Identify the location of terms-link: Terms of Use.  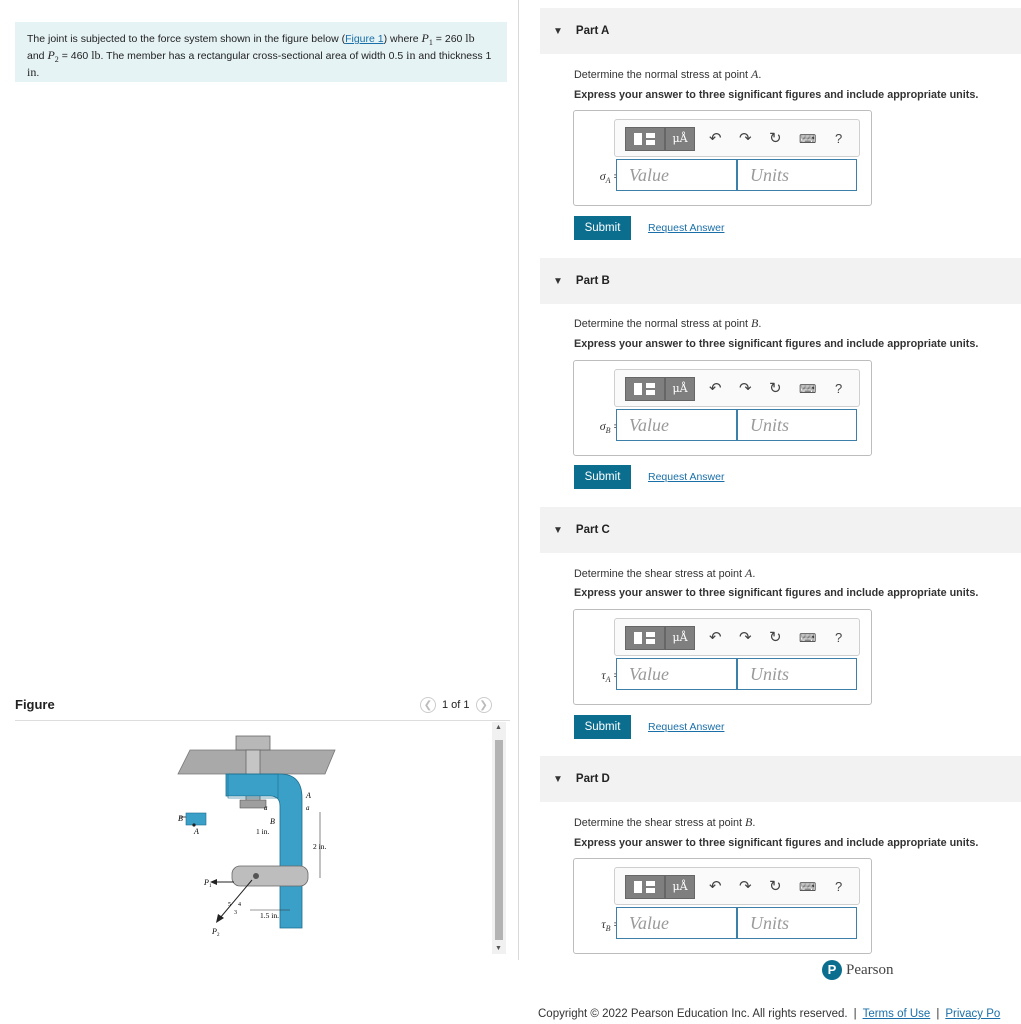
(897, 1014).